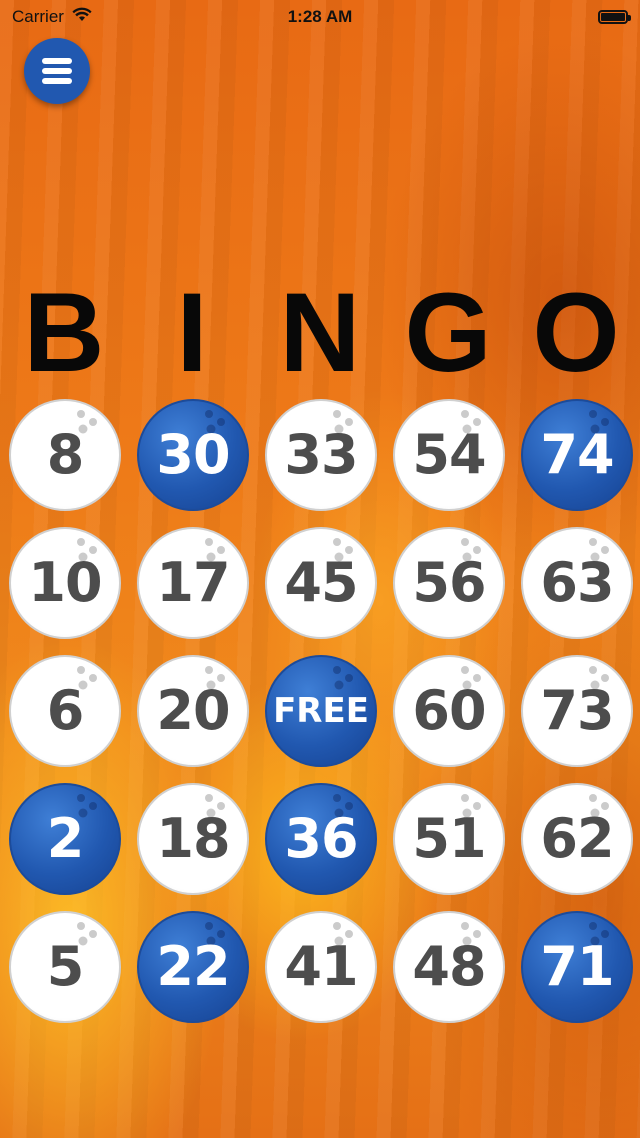 The width and height of the screenshot is (640, 1138). I want to click on battery-level, so click(613, 17).